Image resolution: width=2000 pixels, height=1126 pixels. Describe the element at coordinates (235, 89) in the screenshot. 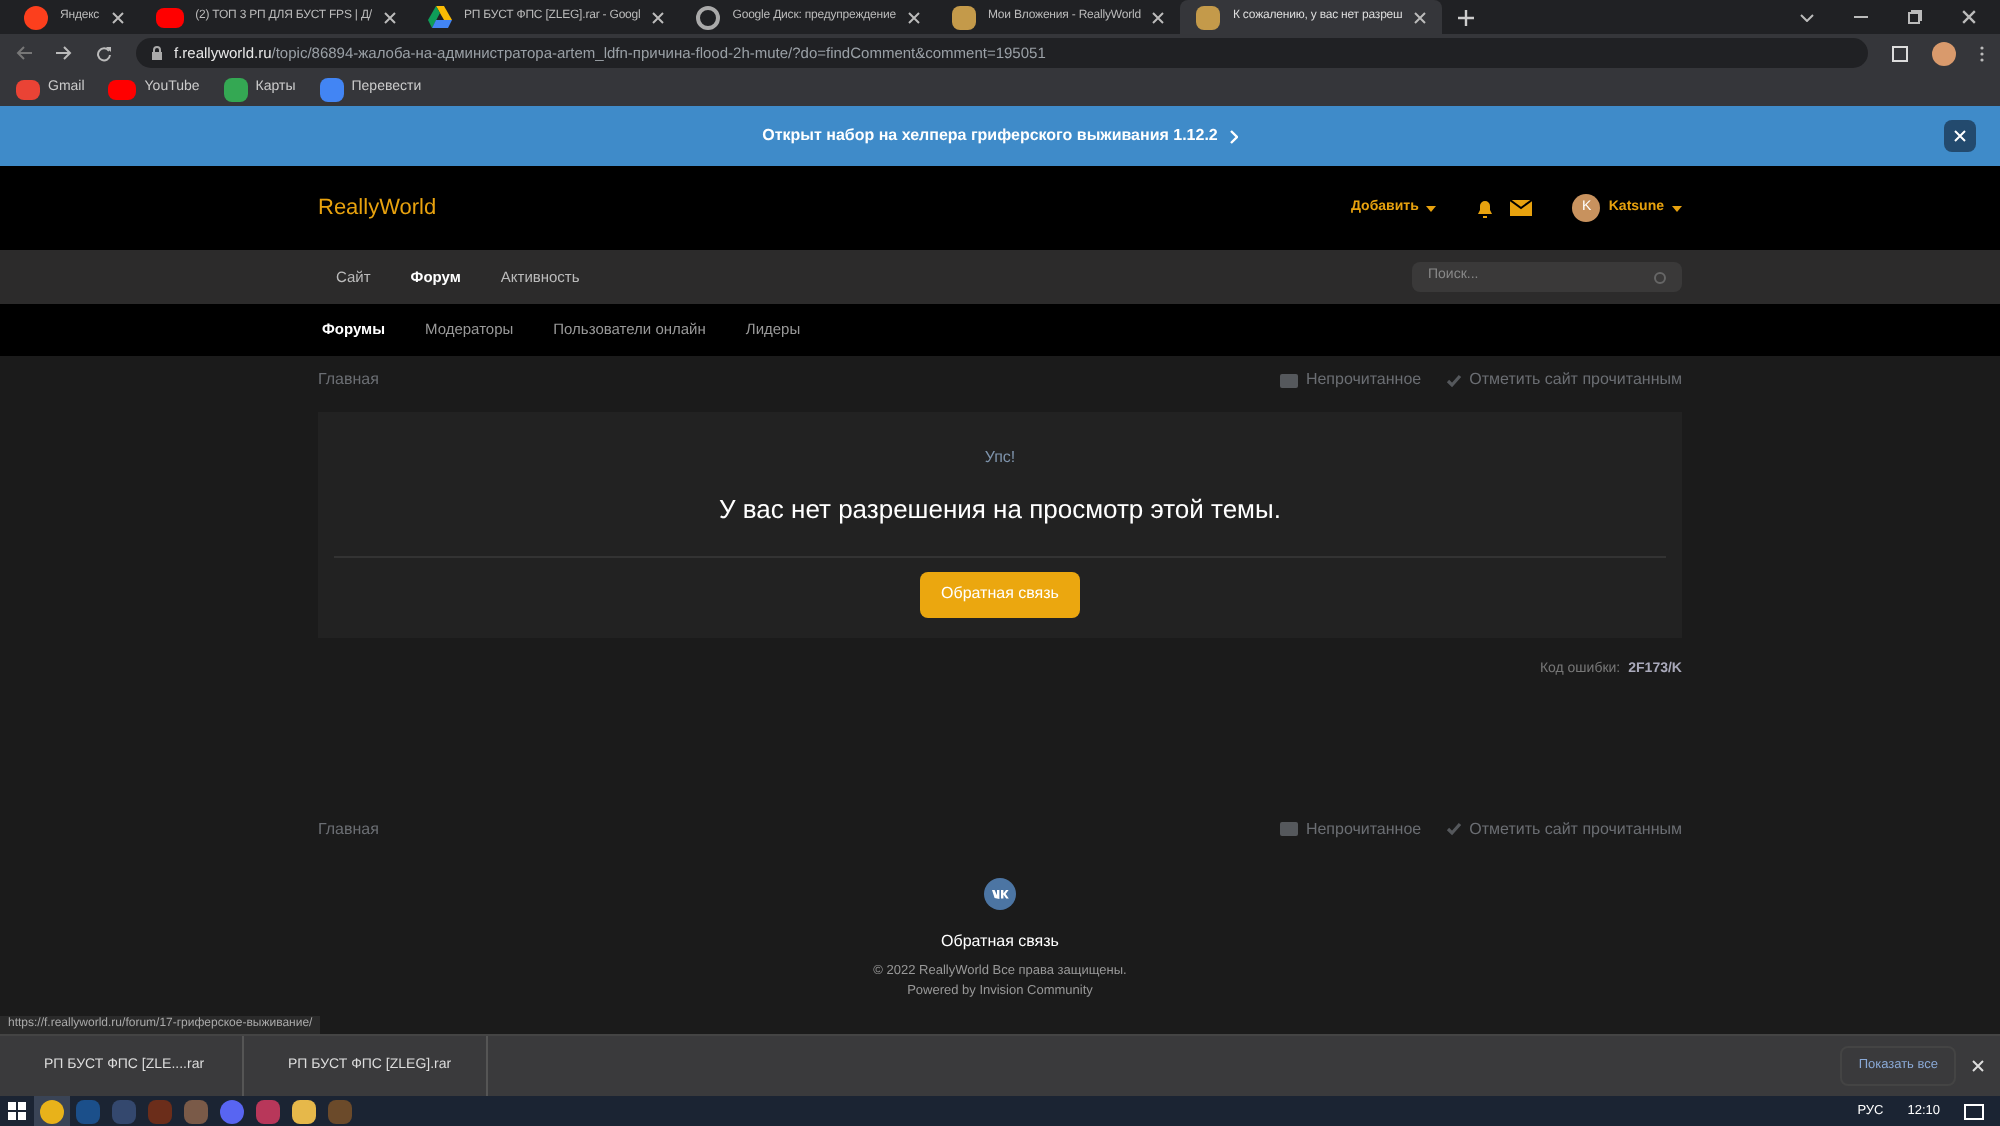

I see `map-icon` at that location.